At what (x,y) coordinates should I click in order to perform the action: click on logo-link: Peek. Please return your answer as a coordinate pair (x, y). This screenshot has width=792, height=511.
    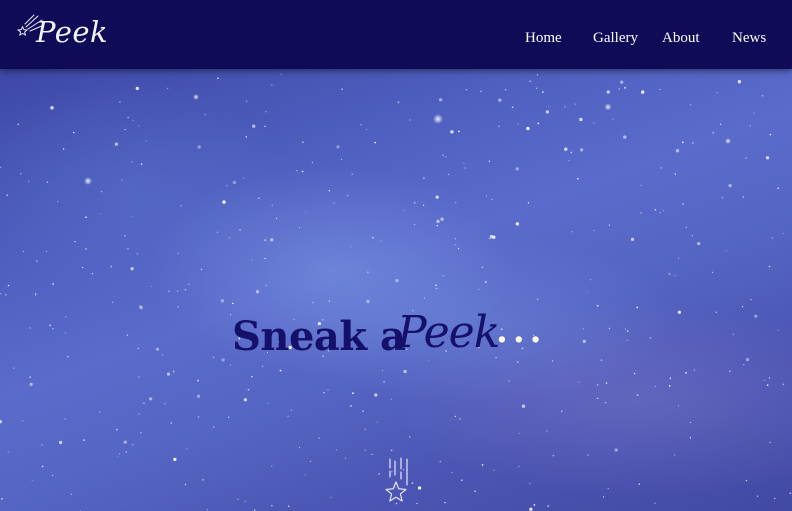
    Looking at the image, I should click on (61, 30).